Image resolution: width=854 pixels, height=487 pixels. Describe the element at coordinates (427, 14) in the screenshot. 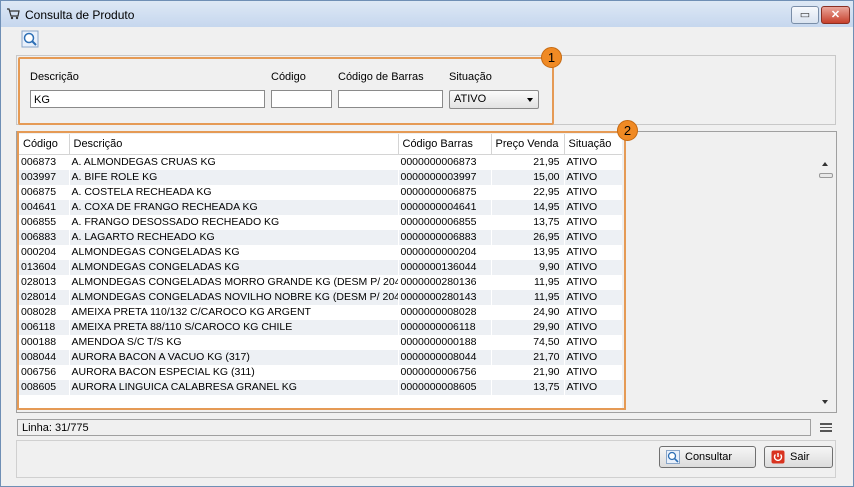

I see `title-bar: Consulta de Produto ▭ ✕` at that location.